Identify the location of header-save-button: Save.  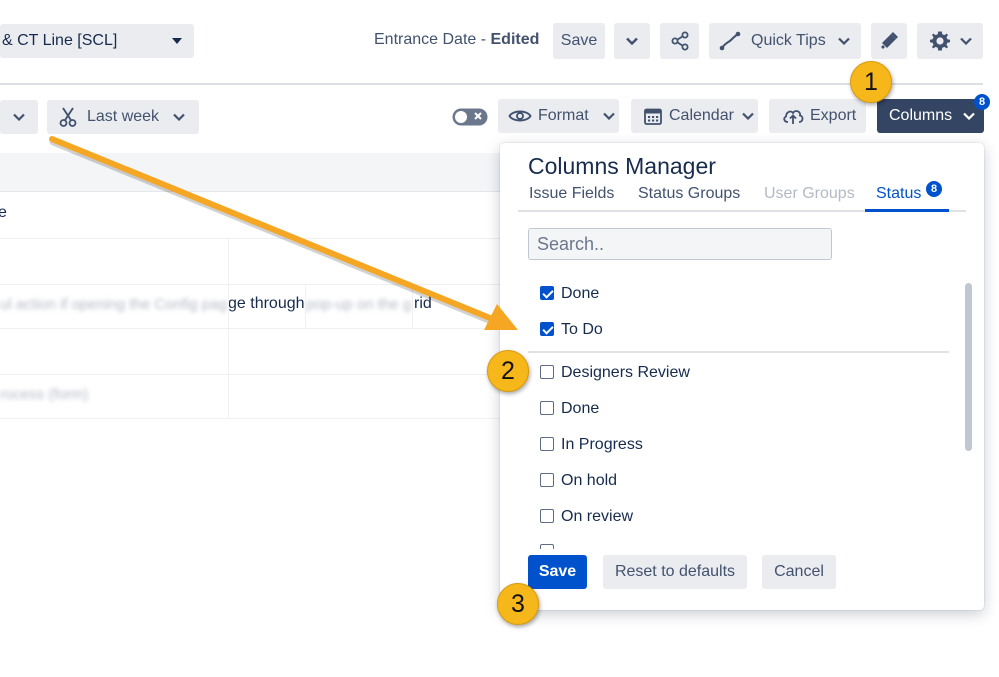
(579, 41).